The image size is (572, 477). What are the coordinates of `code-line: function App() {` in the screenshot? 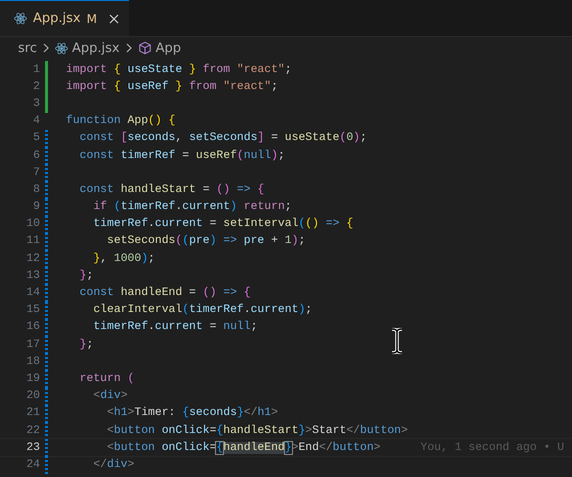 It's located at (121, 121).